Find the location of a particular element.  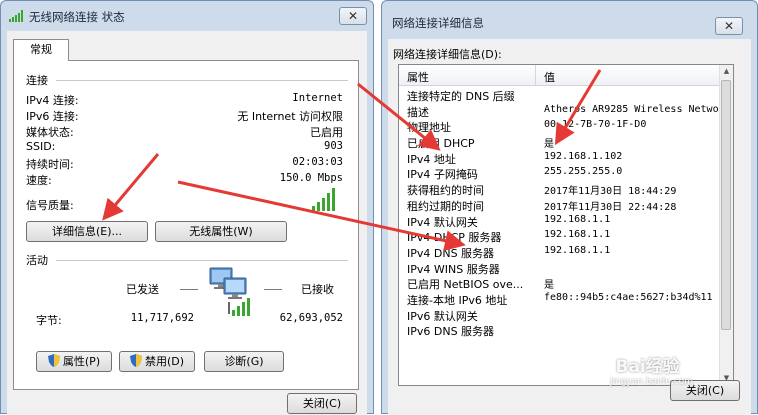

duration-label: 持续时间: is located at coordinates (50, 164).